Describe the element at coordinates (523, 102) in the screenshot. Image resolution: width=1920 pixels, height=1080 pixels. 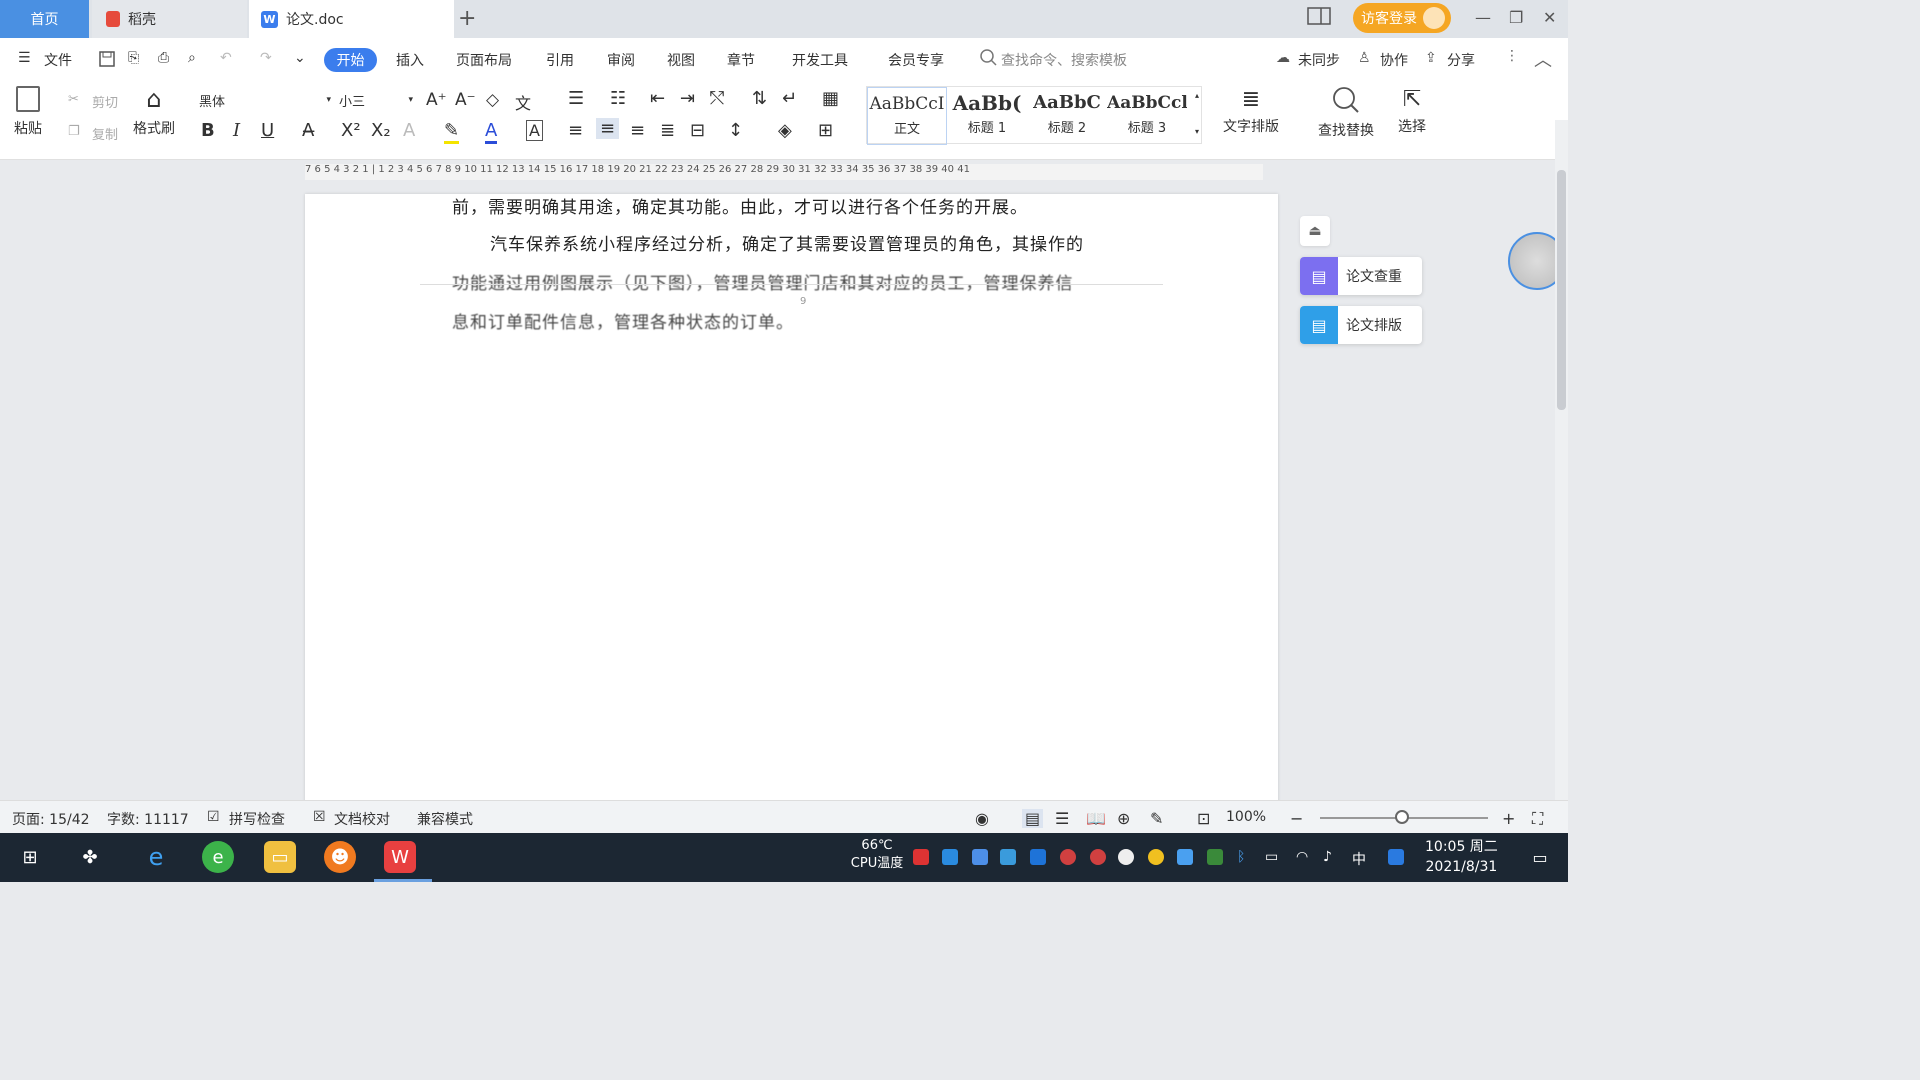
I see `phonetic-guide-icon: 文` at that location.